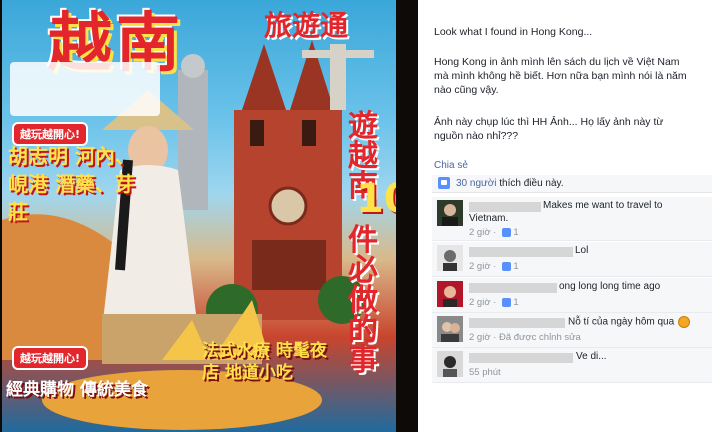  What do you see at coordinates (531, 183) in the screenshot?
I see `likes-suffix: thích điều này.` at bounding box center [531, 183].